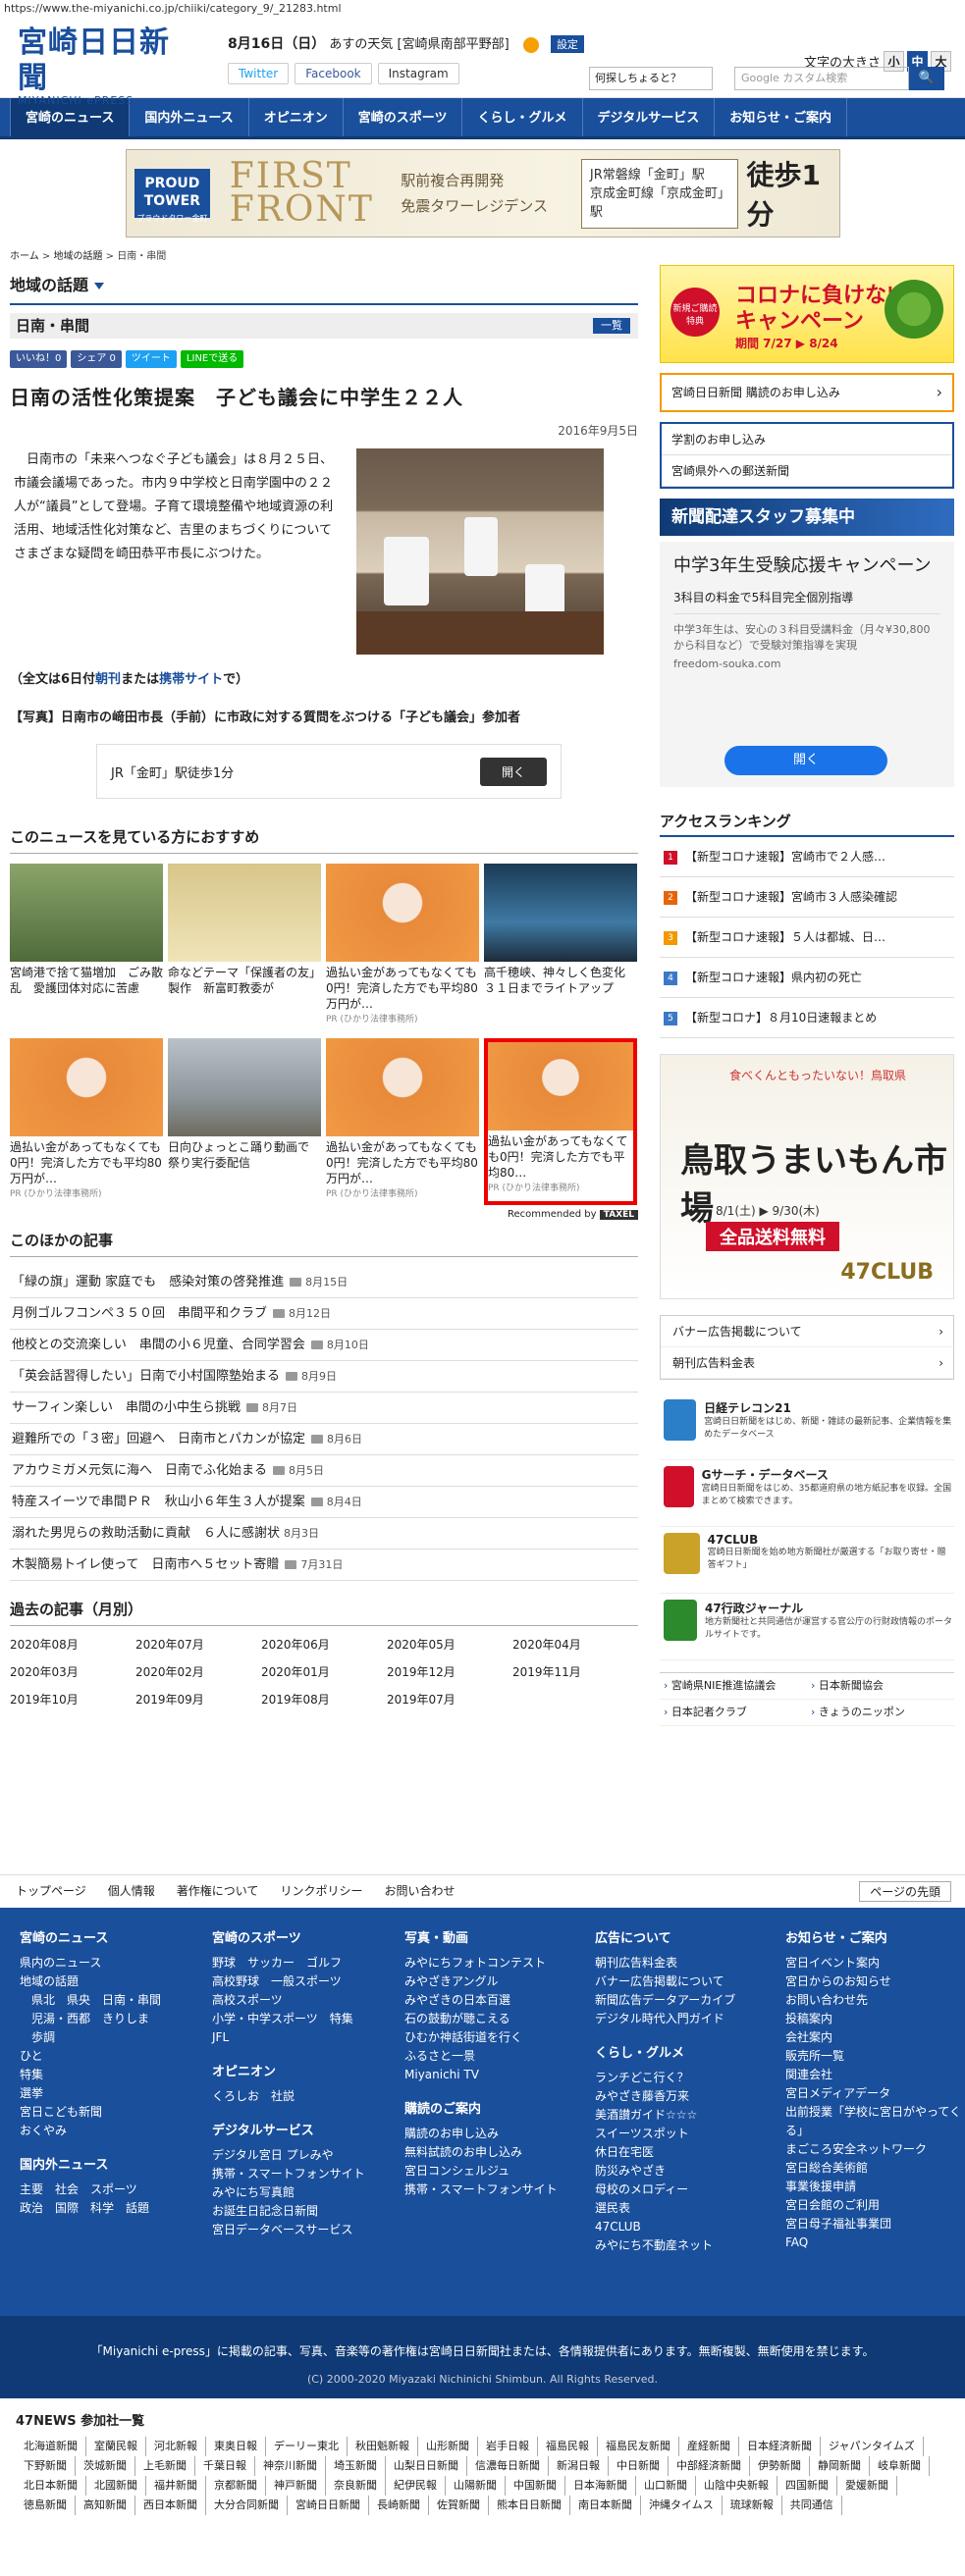 This screenshot has height=2576, width=965. What do you see at coordinates (236, 2446) in the screenshot?
I see `47news-member-link: 東奥日報` at bounding box center [236, 2446].